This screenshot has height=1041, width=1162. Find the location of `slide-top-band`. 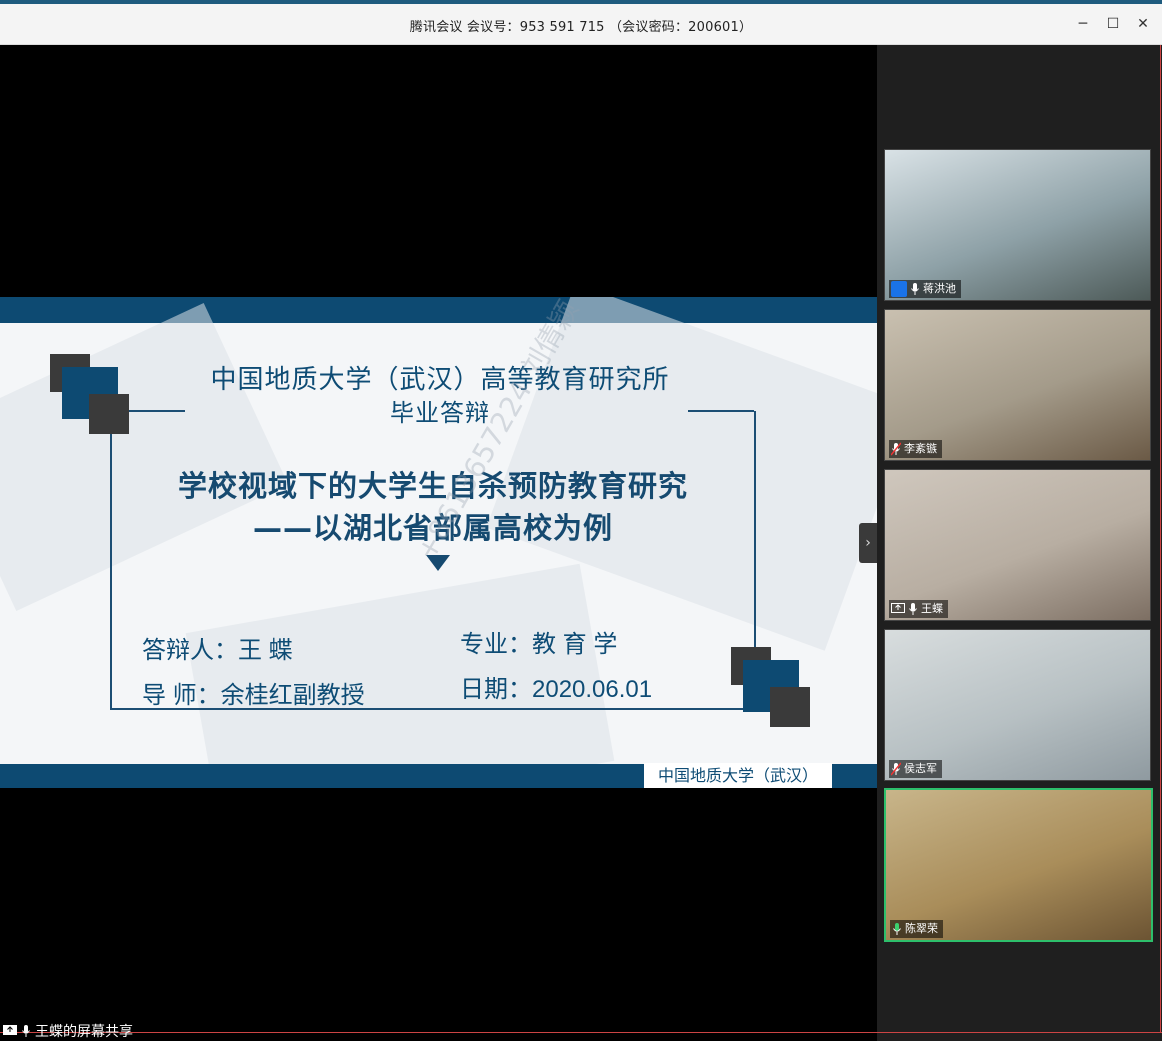

slide-top-band is located at coordinates (438, 310).